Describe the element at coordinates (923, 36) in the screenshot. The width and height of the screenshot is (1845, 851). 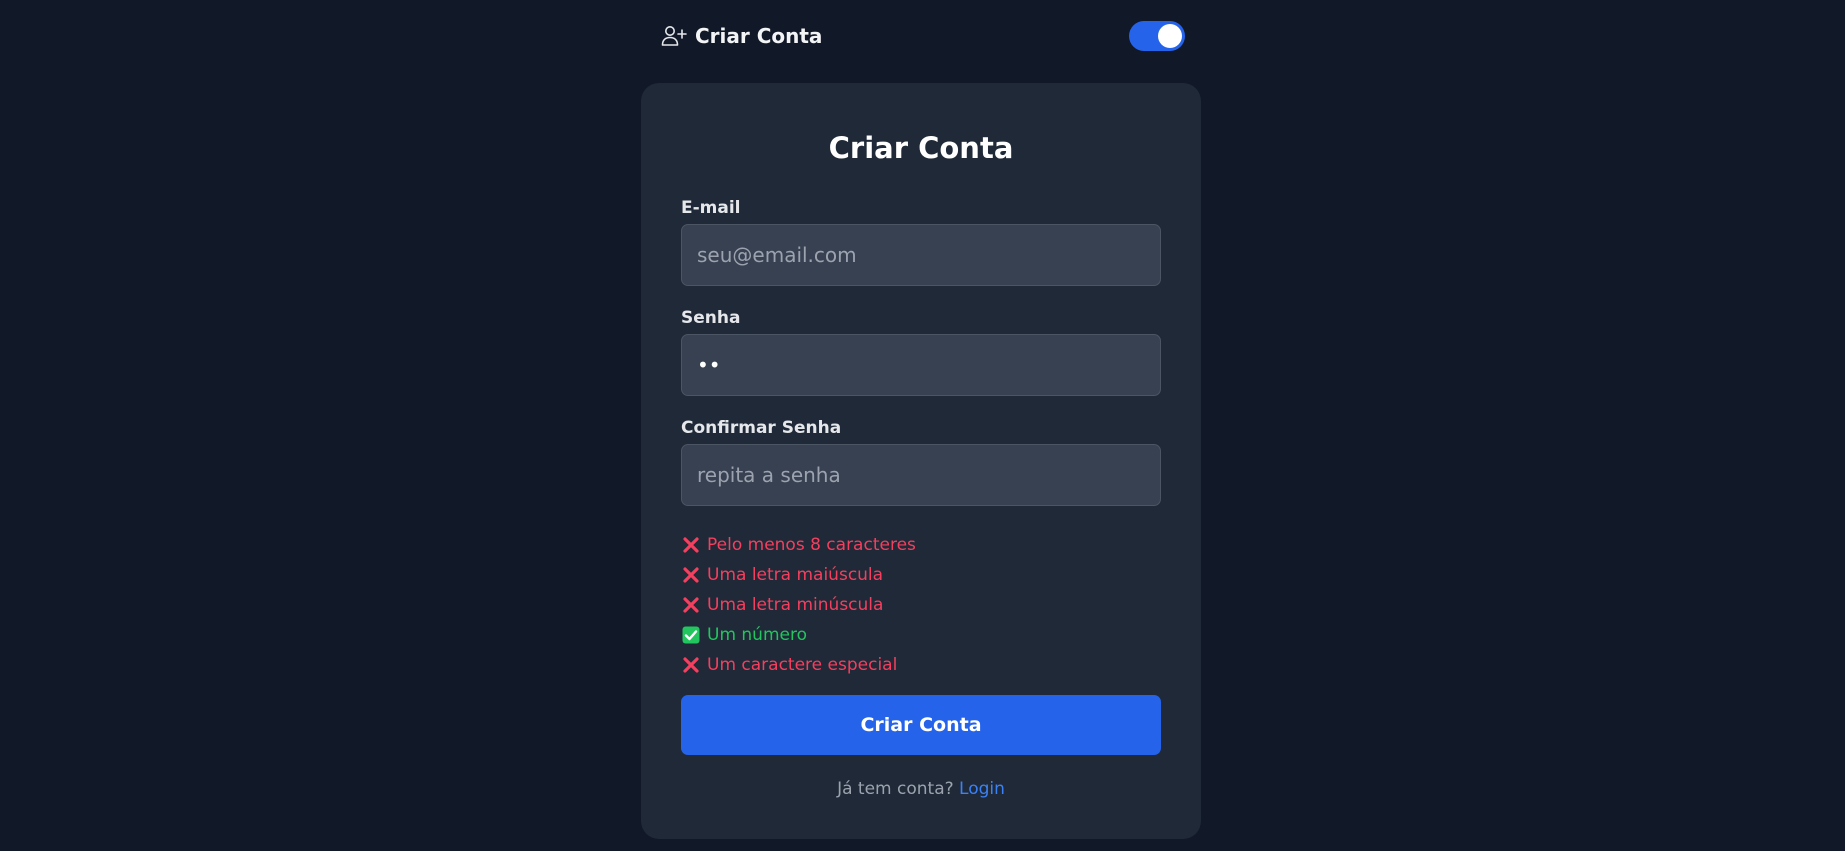
I see `top-bar: Criar Conta` at that location.